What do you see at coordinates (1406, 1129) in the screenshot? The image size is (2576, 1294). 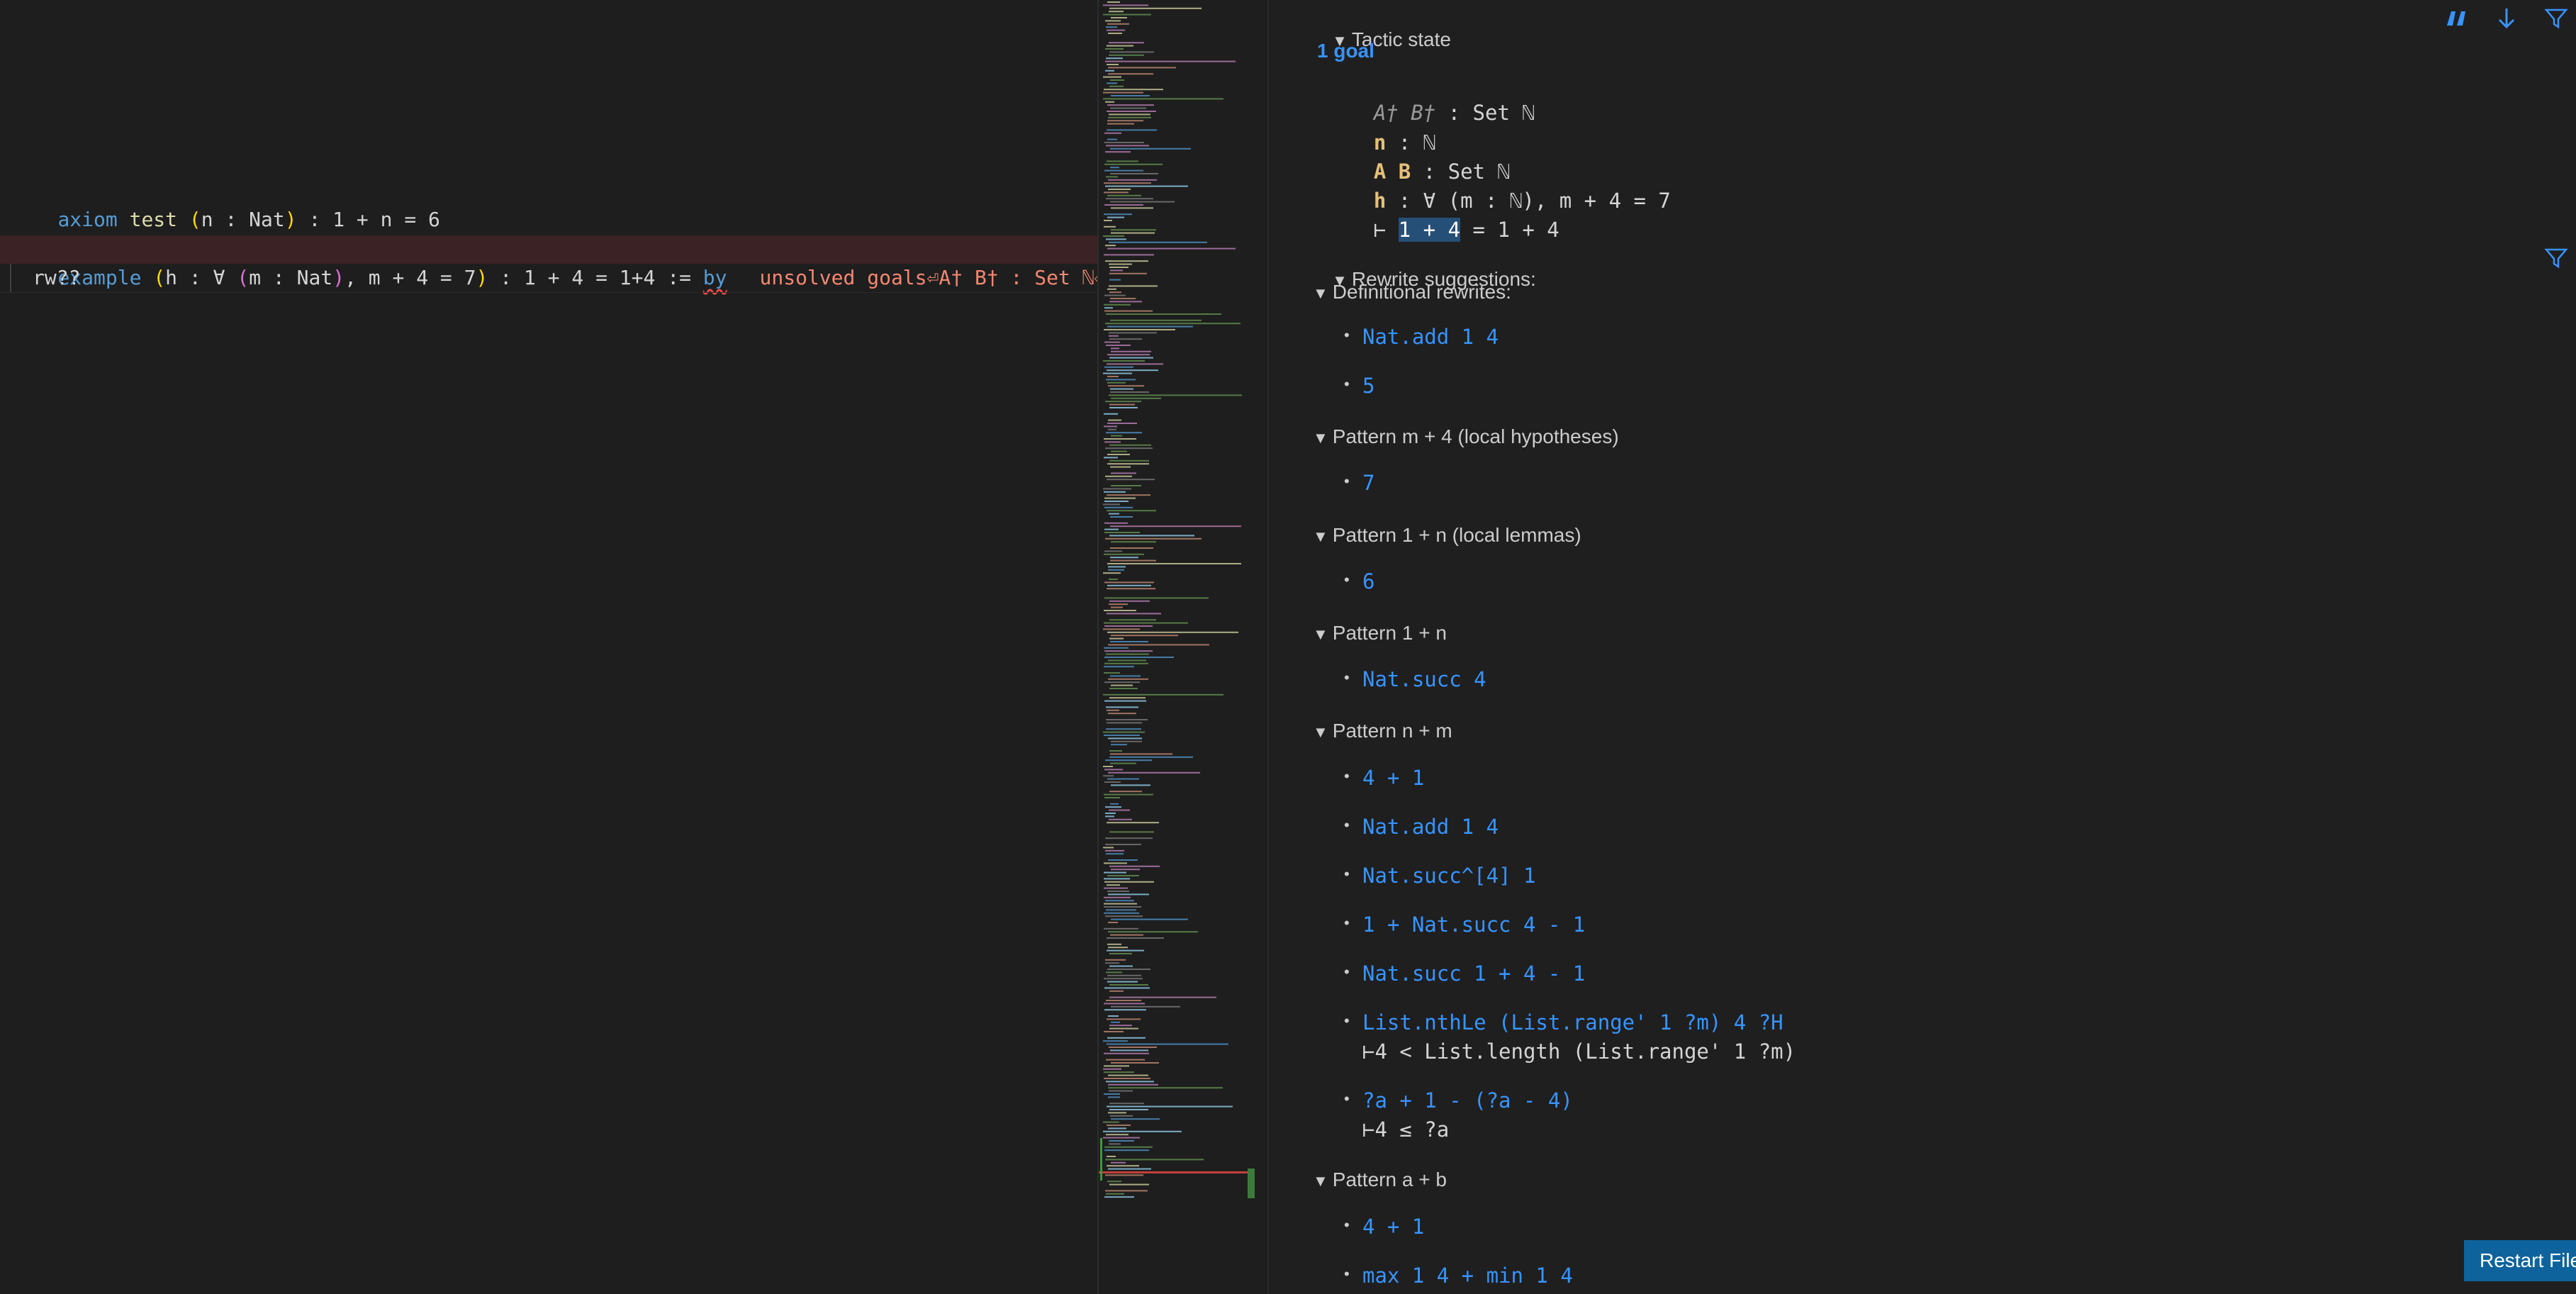 I see `side-goal: ⊢4 ≤ ?a` at bounding box center [1406, 1129].